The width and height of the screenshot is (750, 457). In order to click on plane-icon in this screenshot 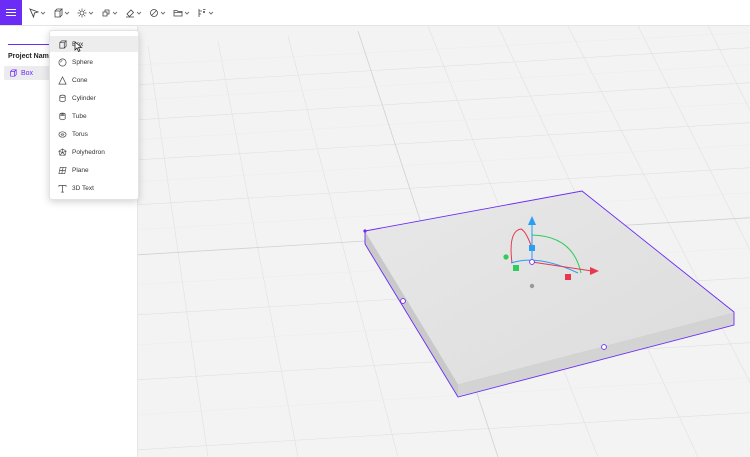, I will do `click(62, 170)`.